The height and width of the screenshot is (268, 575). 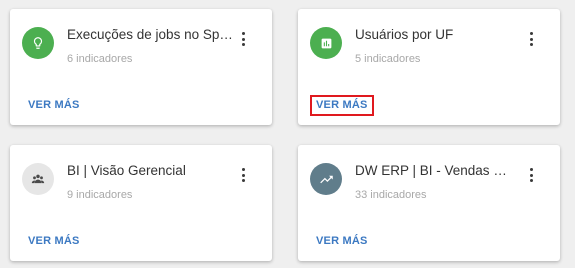 What do you see at coordinates (434, 170) in the screenshot?
I see `card-title: DW ERP | BI - Vendas Gerenciais` at bounding box center [434, 170].